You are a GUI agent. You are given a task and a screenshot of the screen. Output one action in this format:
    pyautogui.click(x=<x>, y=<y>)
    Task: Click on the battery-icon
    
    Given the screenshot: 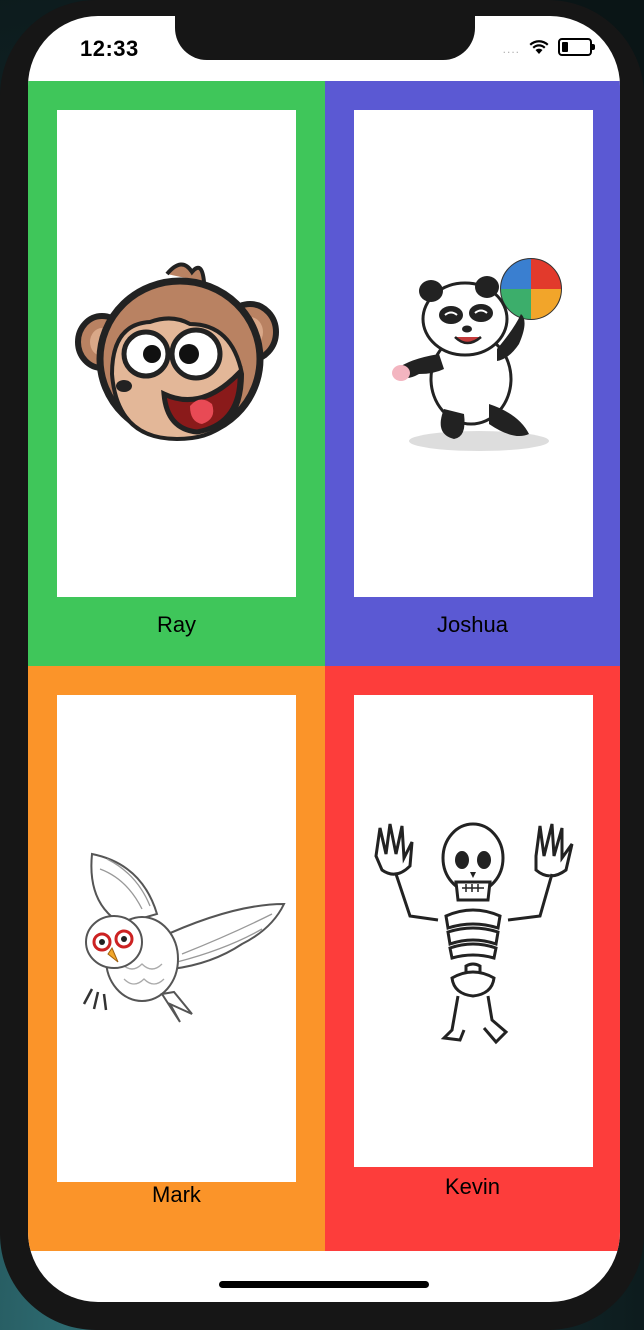 What is the action you would take?
    pyautogui.click(x=576, y=47)
    